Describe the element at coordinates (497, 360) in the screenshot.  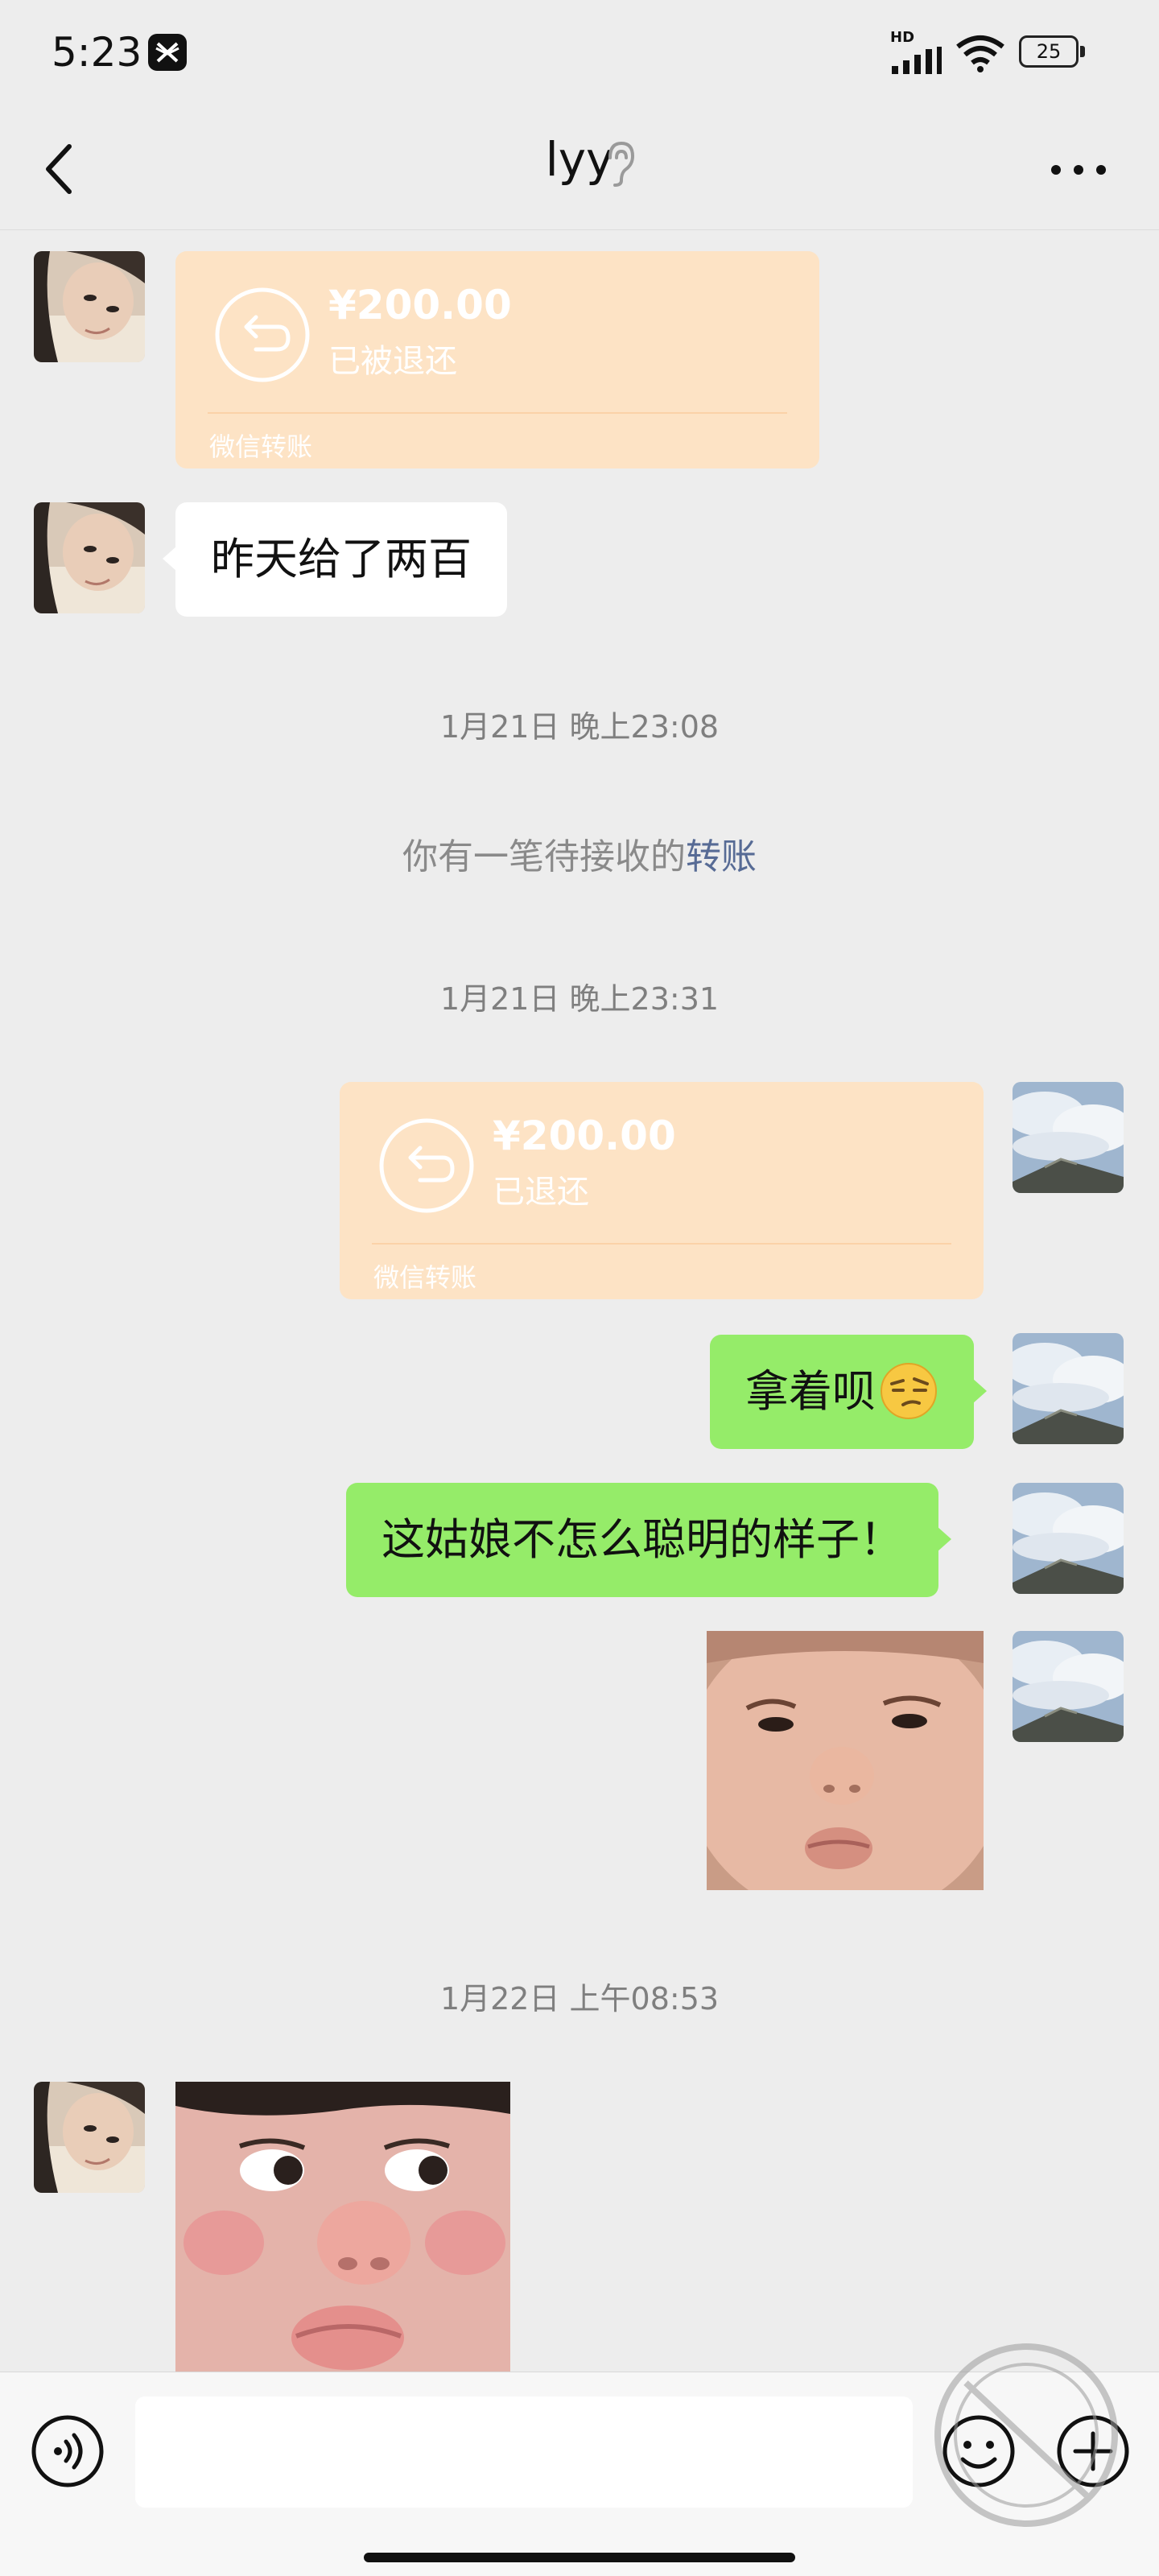
I see `transfer-card-received: ¥200.00 已被退还 微信转账` at that location.